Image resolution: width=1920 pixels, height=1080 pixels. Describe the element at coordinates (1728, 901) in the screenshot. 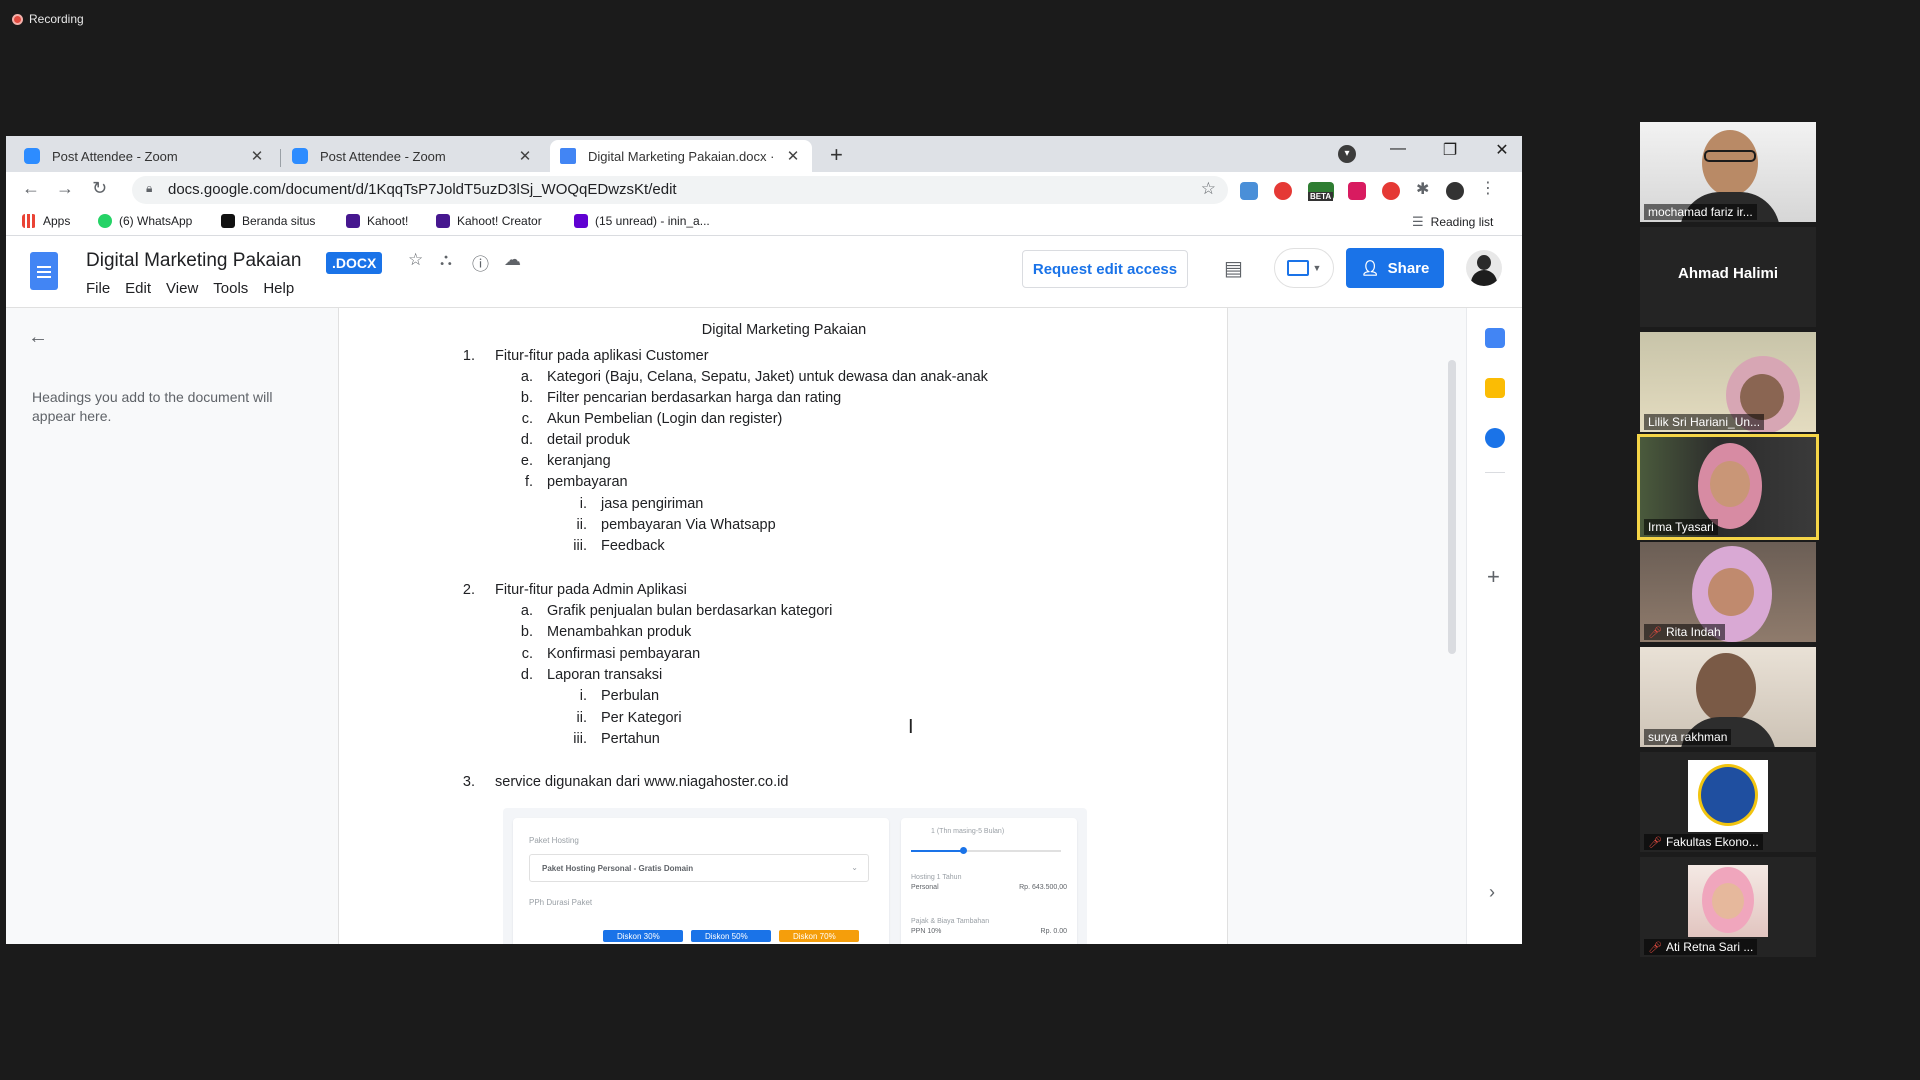

I see `participant-photo` at that location.